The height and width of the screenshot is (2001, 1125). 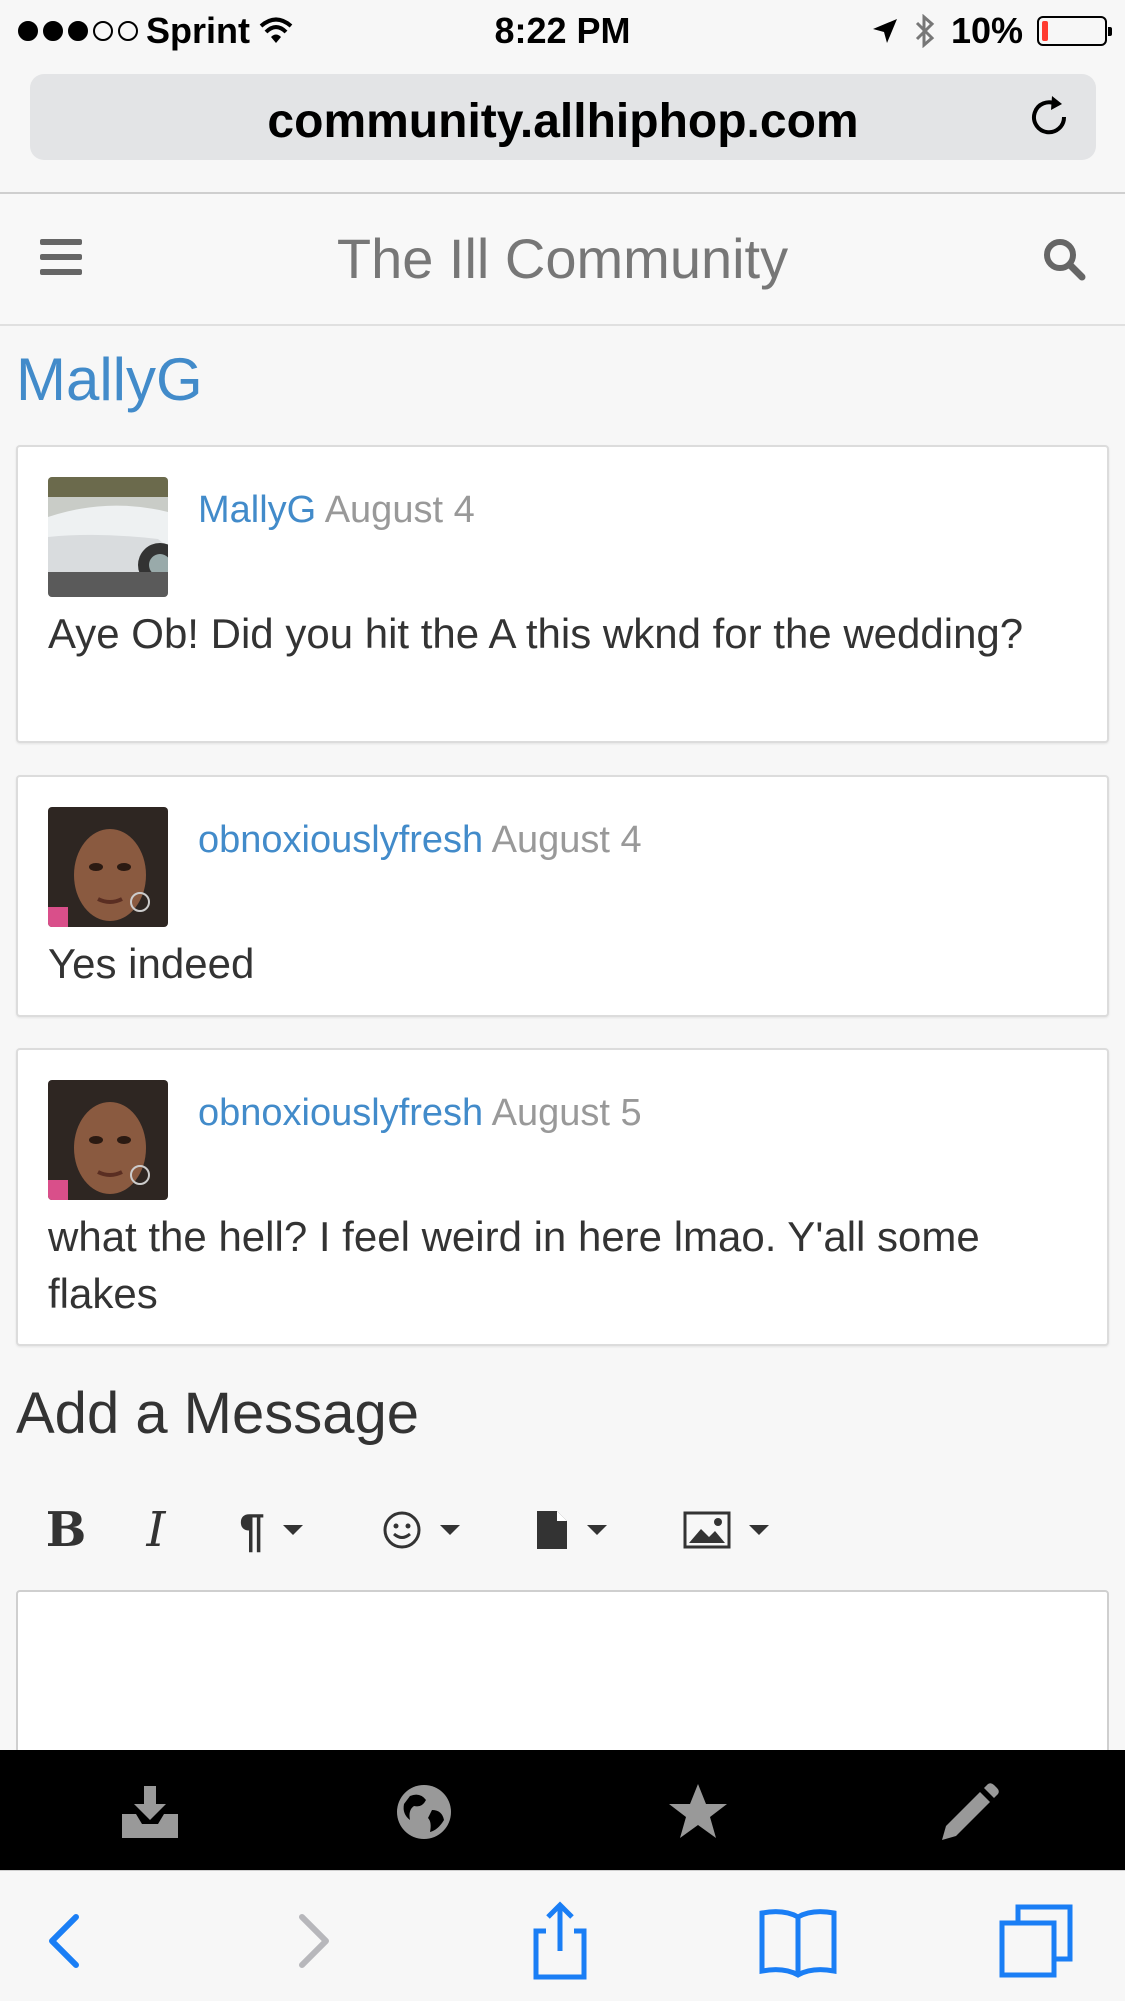 I want to click on status-right: 10%, so click(x=991, y=31).